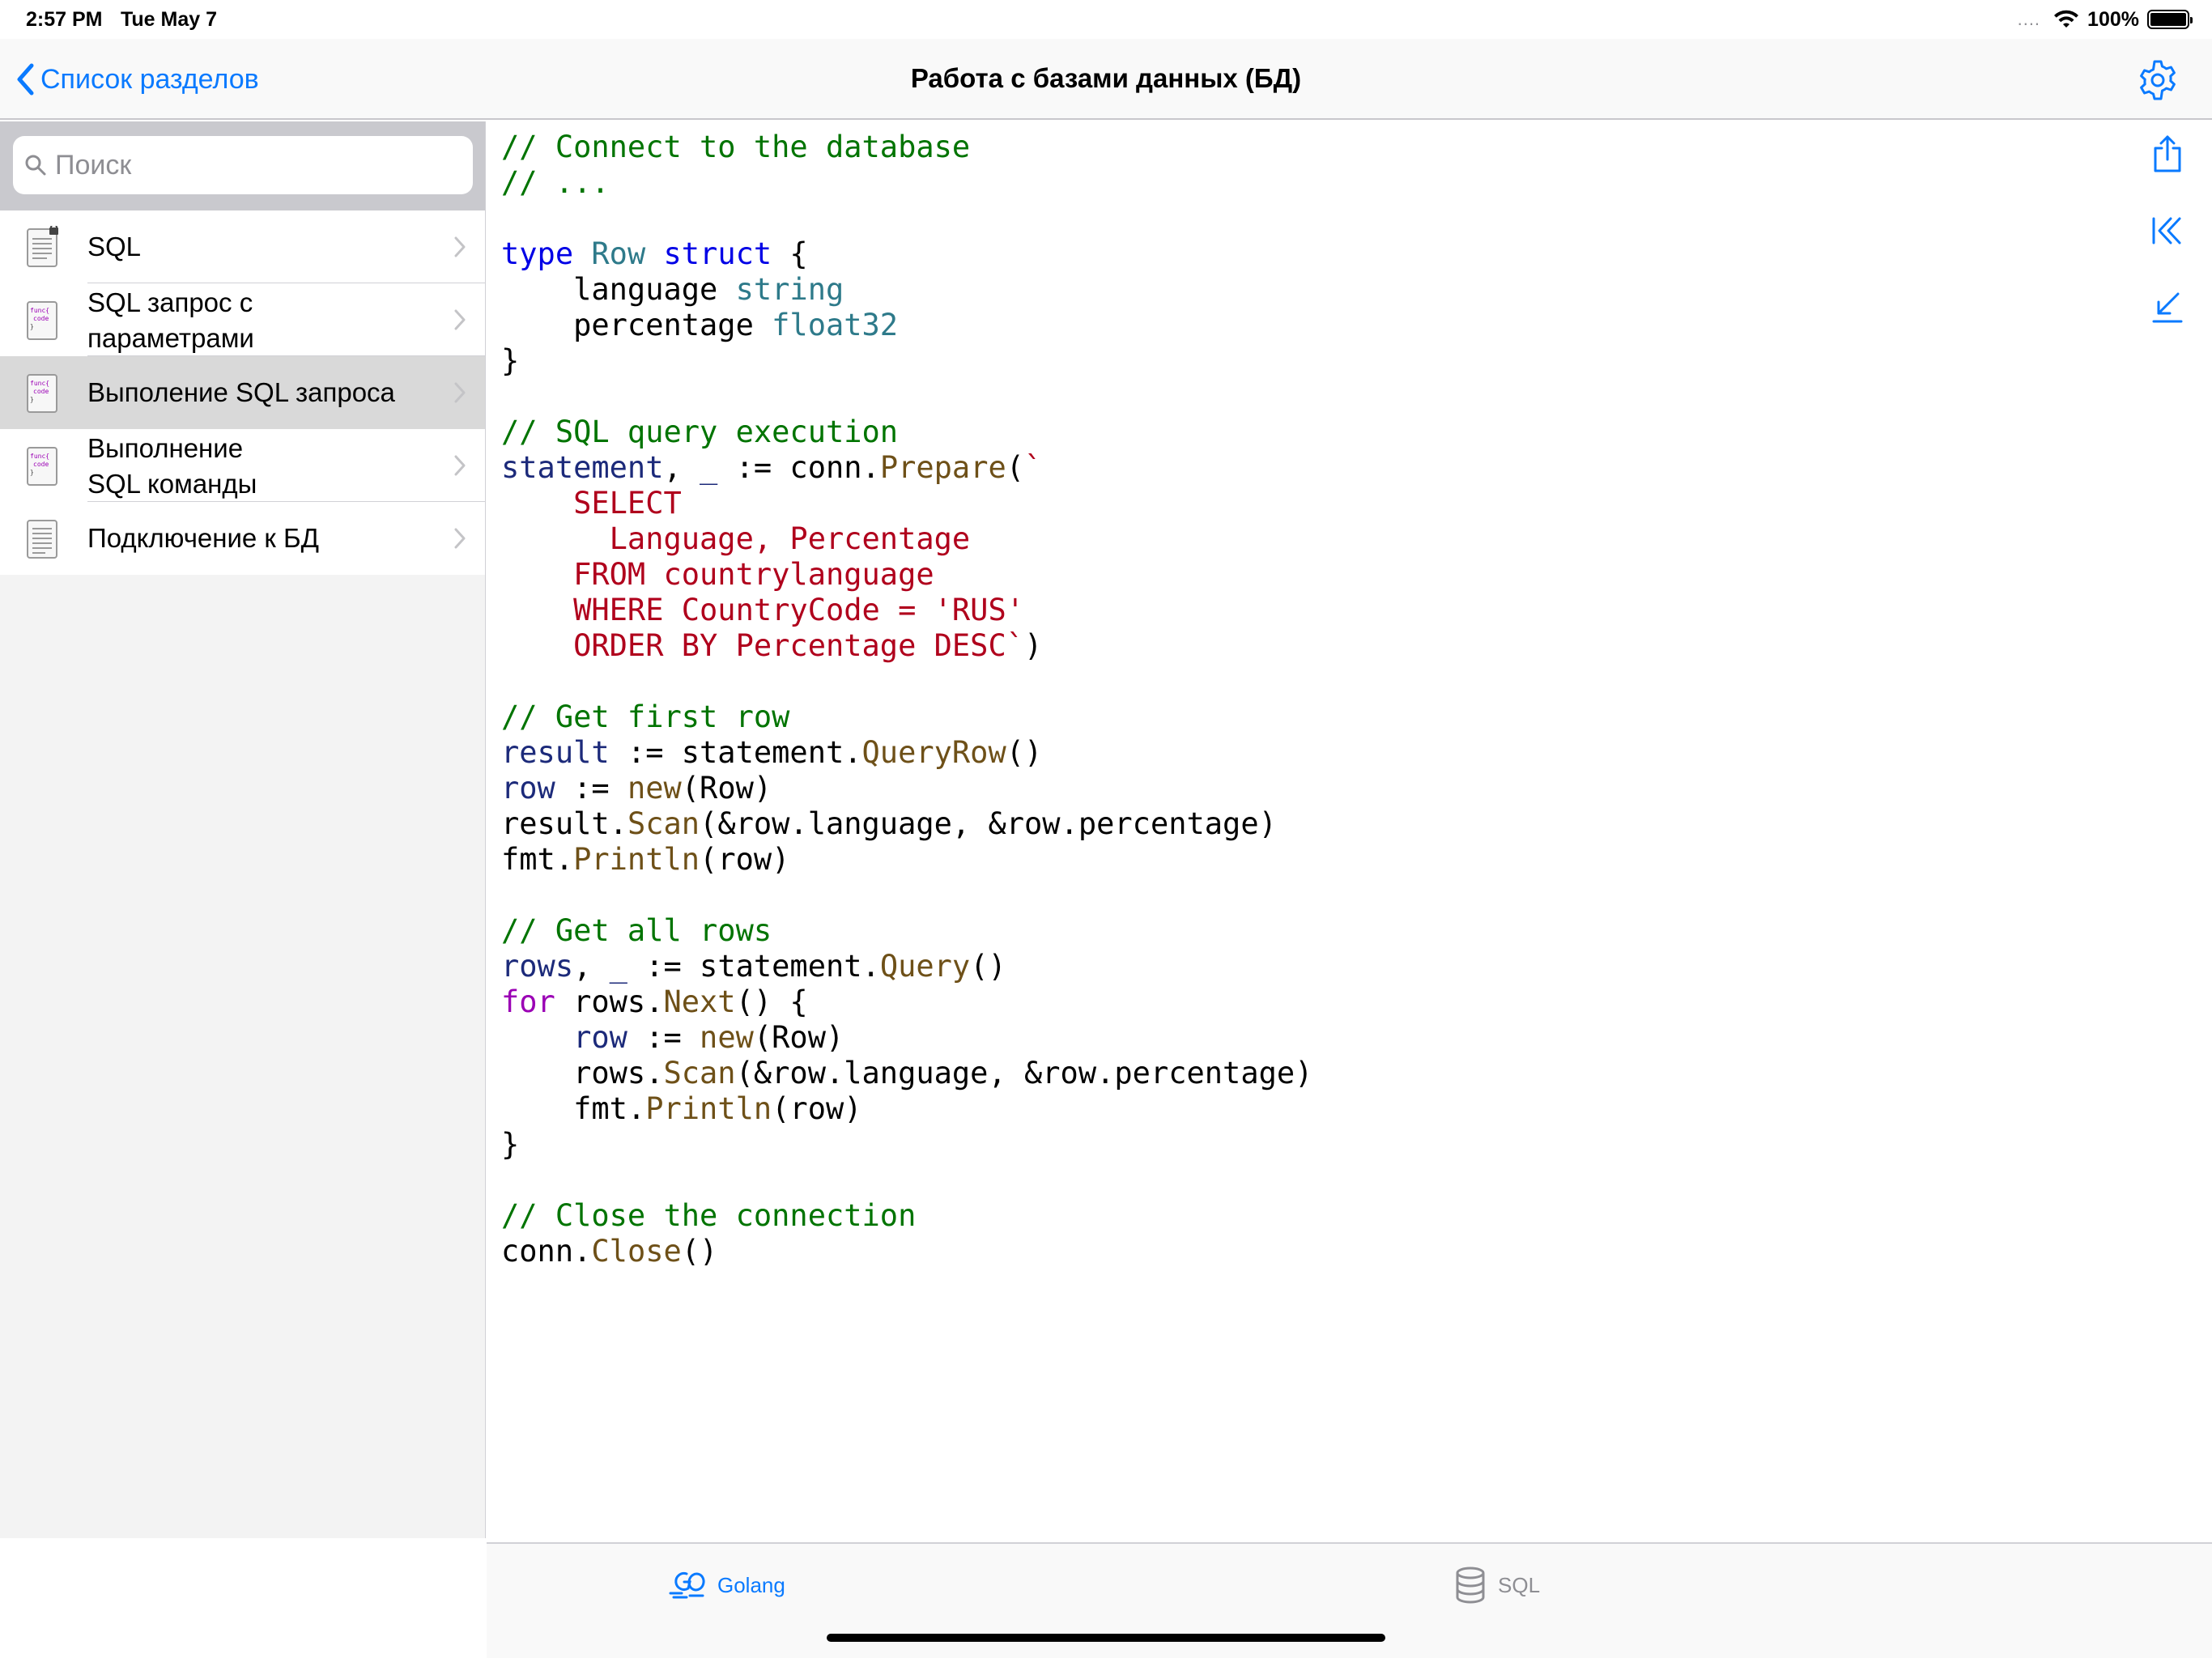 The width and height of the screenshot is (2212, 1658). I want to click on search-field, so click(243, 165).